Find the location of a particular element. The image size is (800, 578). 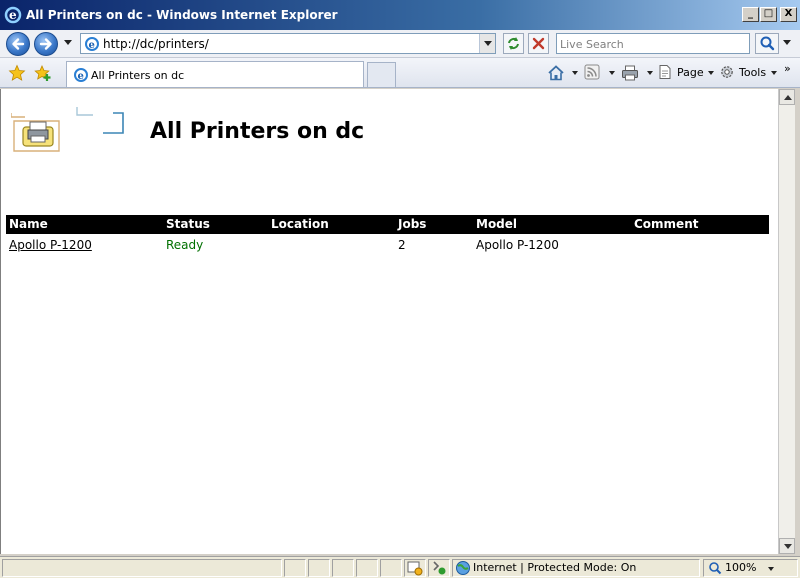

favorites-star-icon is located at coordinates (17, 73).